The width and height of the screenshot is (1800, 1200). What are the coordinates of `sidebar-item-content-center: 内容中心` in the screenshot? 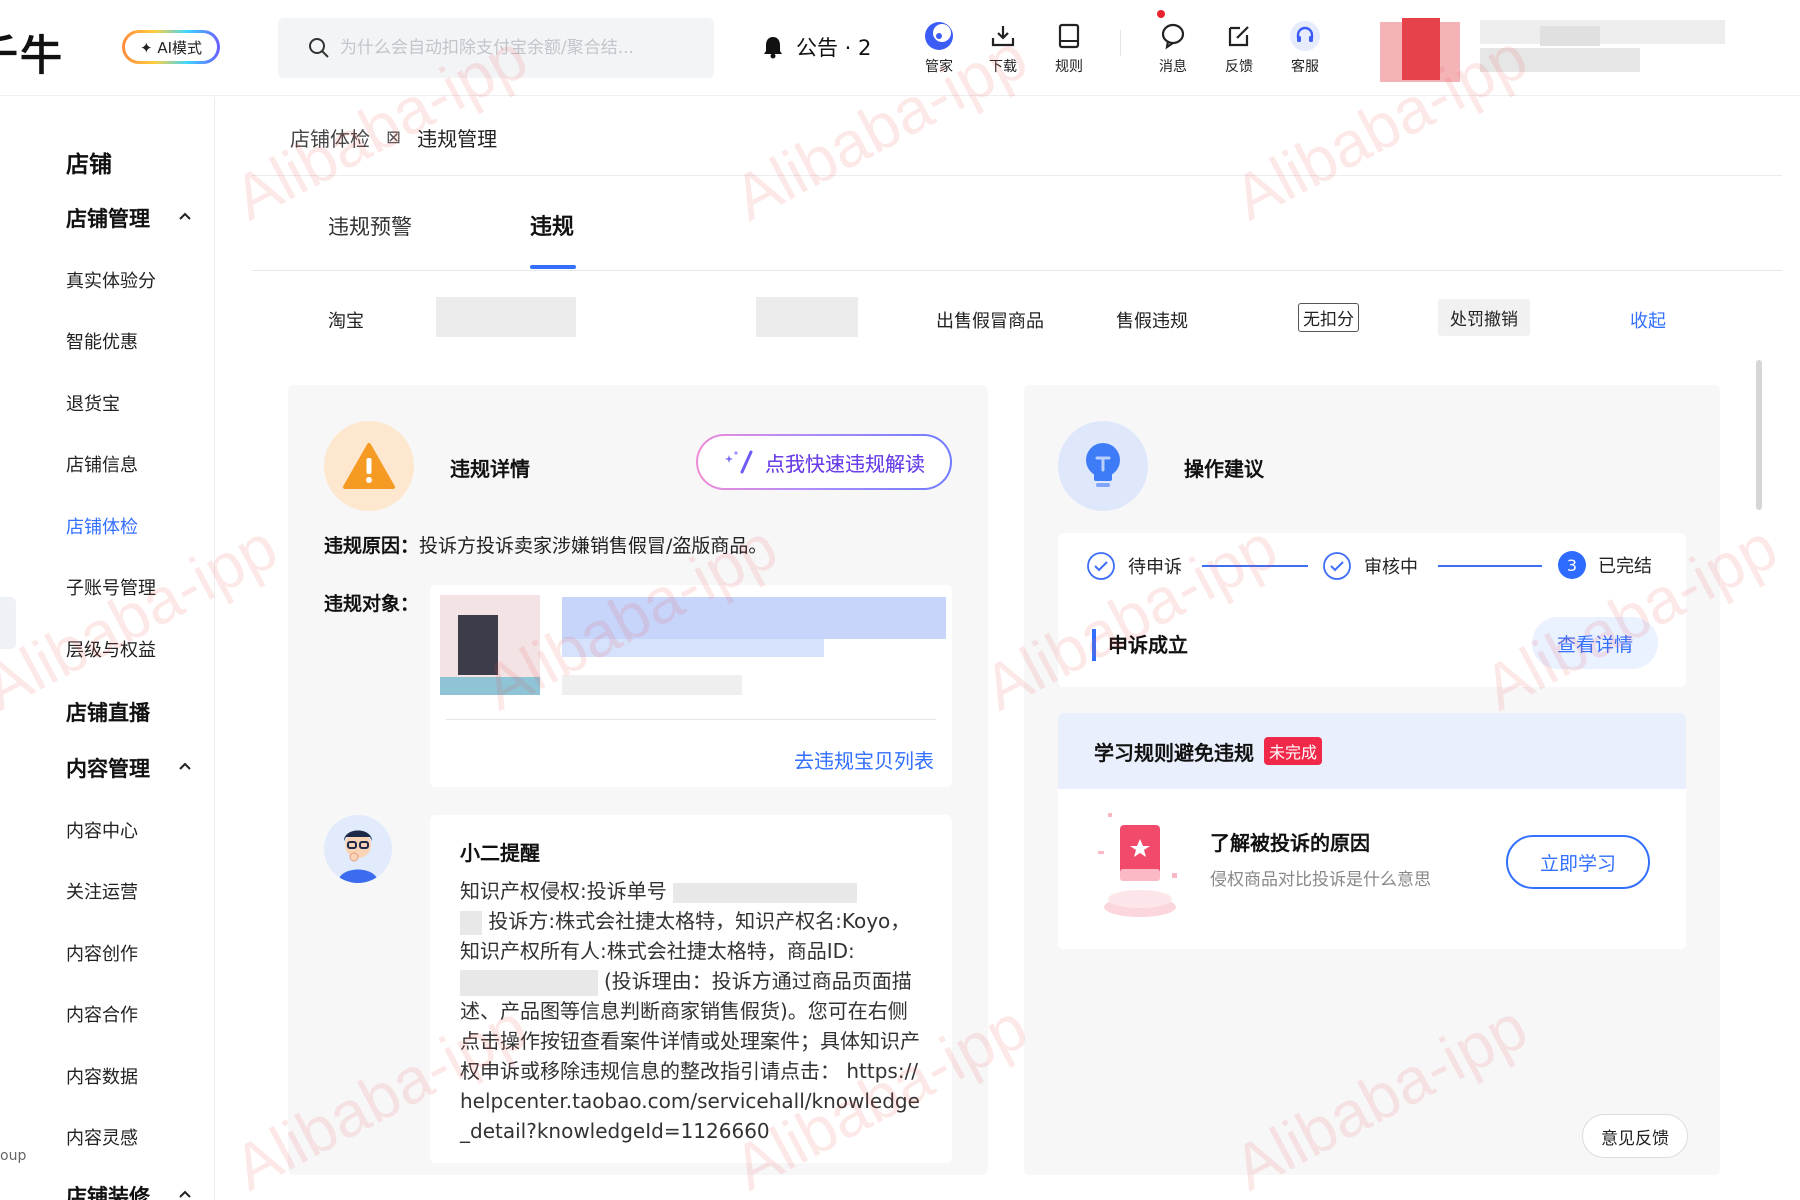 It's located at (102, 830).